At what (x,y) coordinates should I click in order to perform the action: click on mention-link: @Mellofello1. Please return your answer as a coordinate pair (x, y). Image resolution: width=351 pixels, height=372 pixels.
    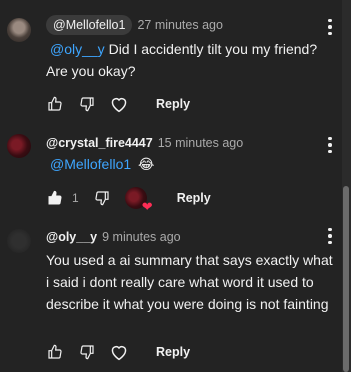
    Looking at the image, I should click on (90, 164).